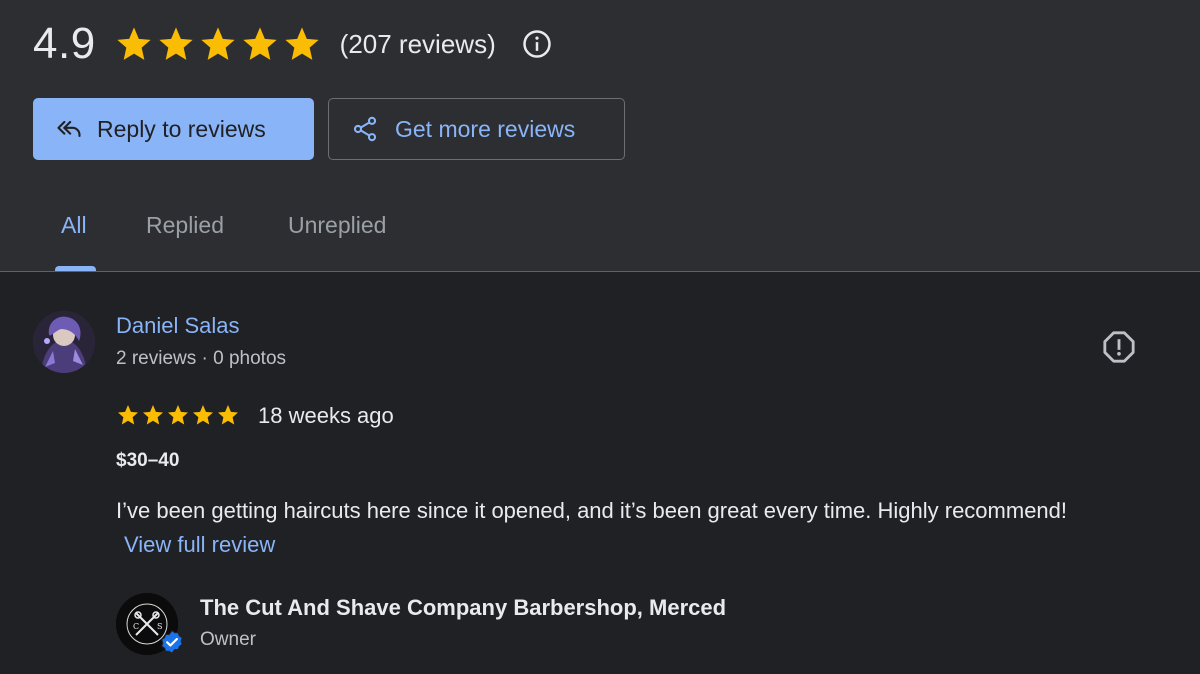  What do you see at coordinates (326, 415) in the screenshot?
I see `review-time: 18 weeks ago` at bounding box center [326, 415].